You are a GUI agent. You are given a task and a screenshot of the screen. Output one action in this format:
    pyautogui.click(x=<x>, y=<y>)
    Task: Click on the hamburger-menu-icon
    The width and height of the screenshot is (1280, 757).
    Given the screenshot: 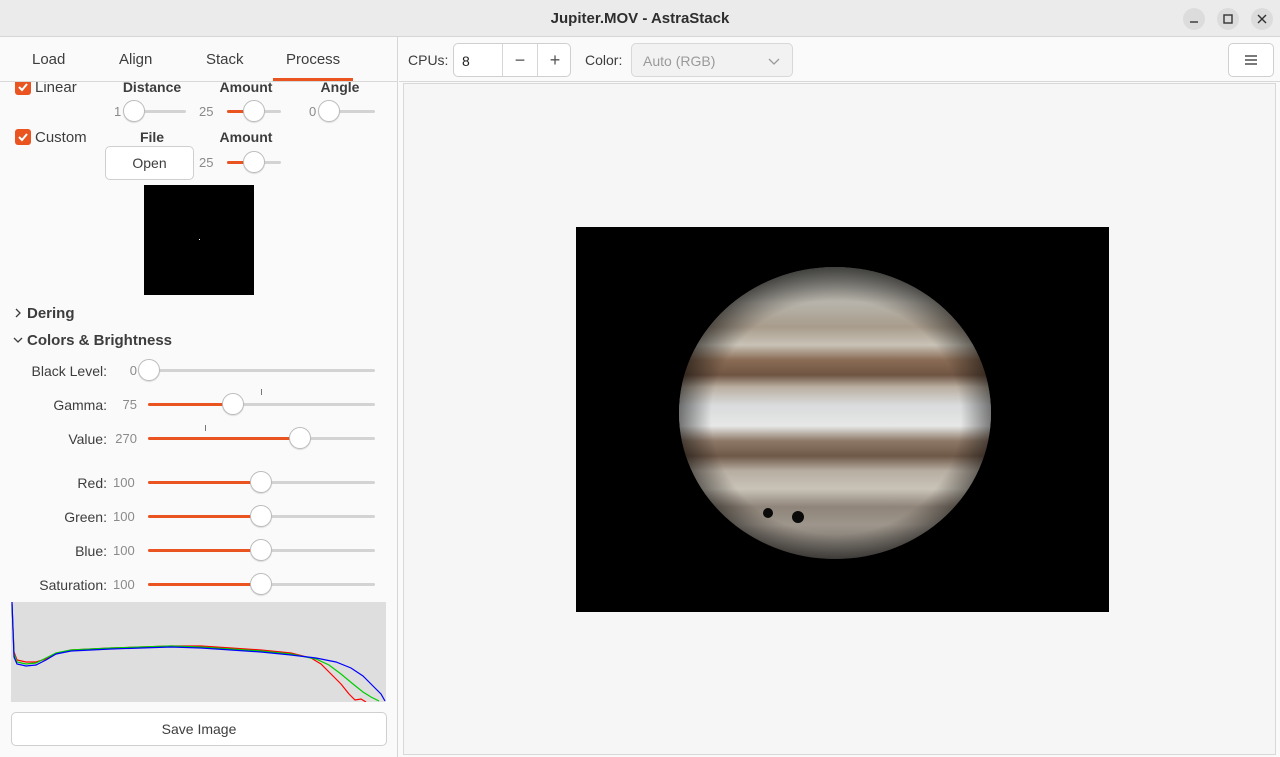 What is the action you would take?
    pyautogui.click(x=1251, y=60)
    